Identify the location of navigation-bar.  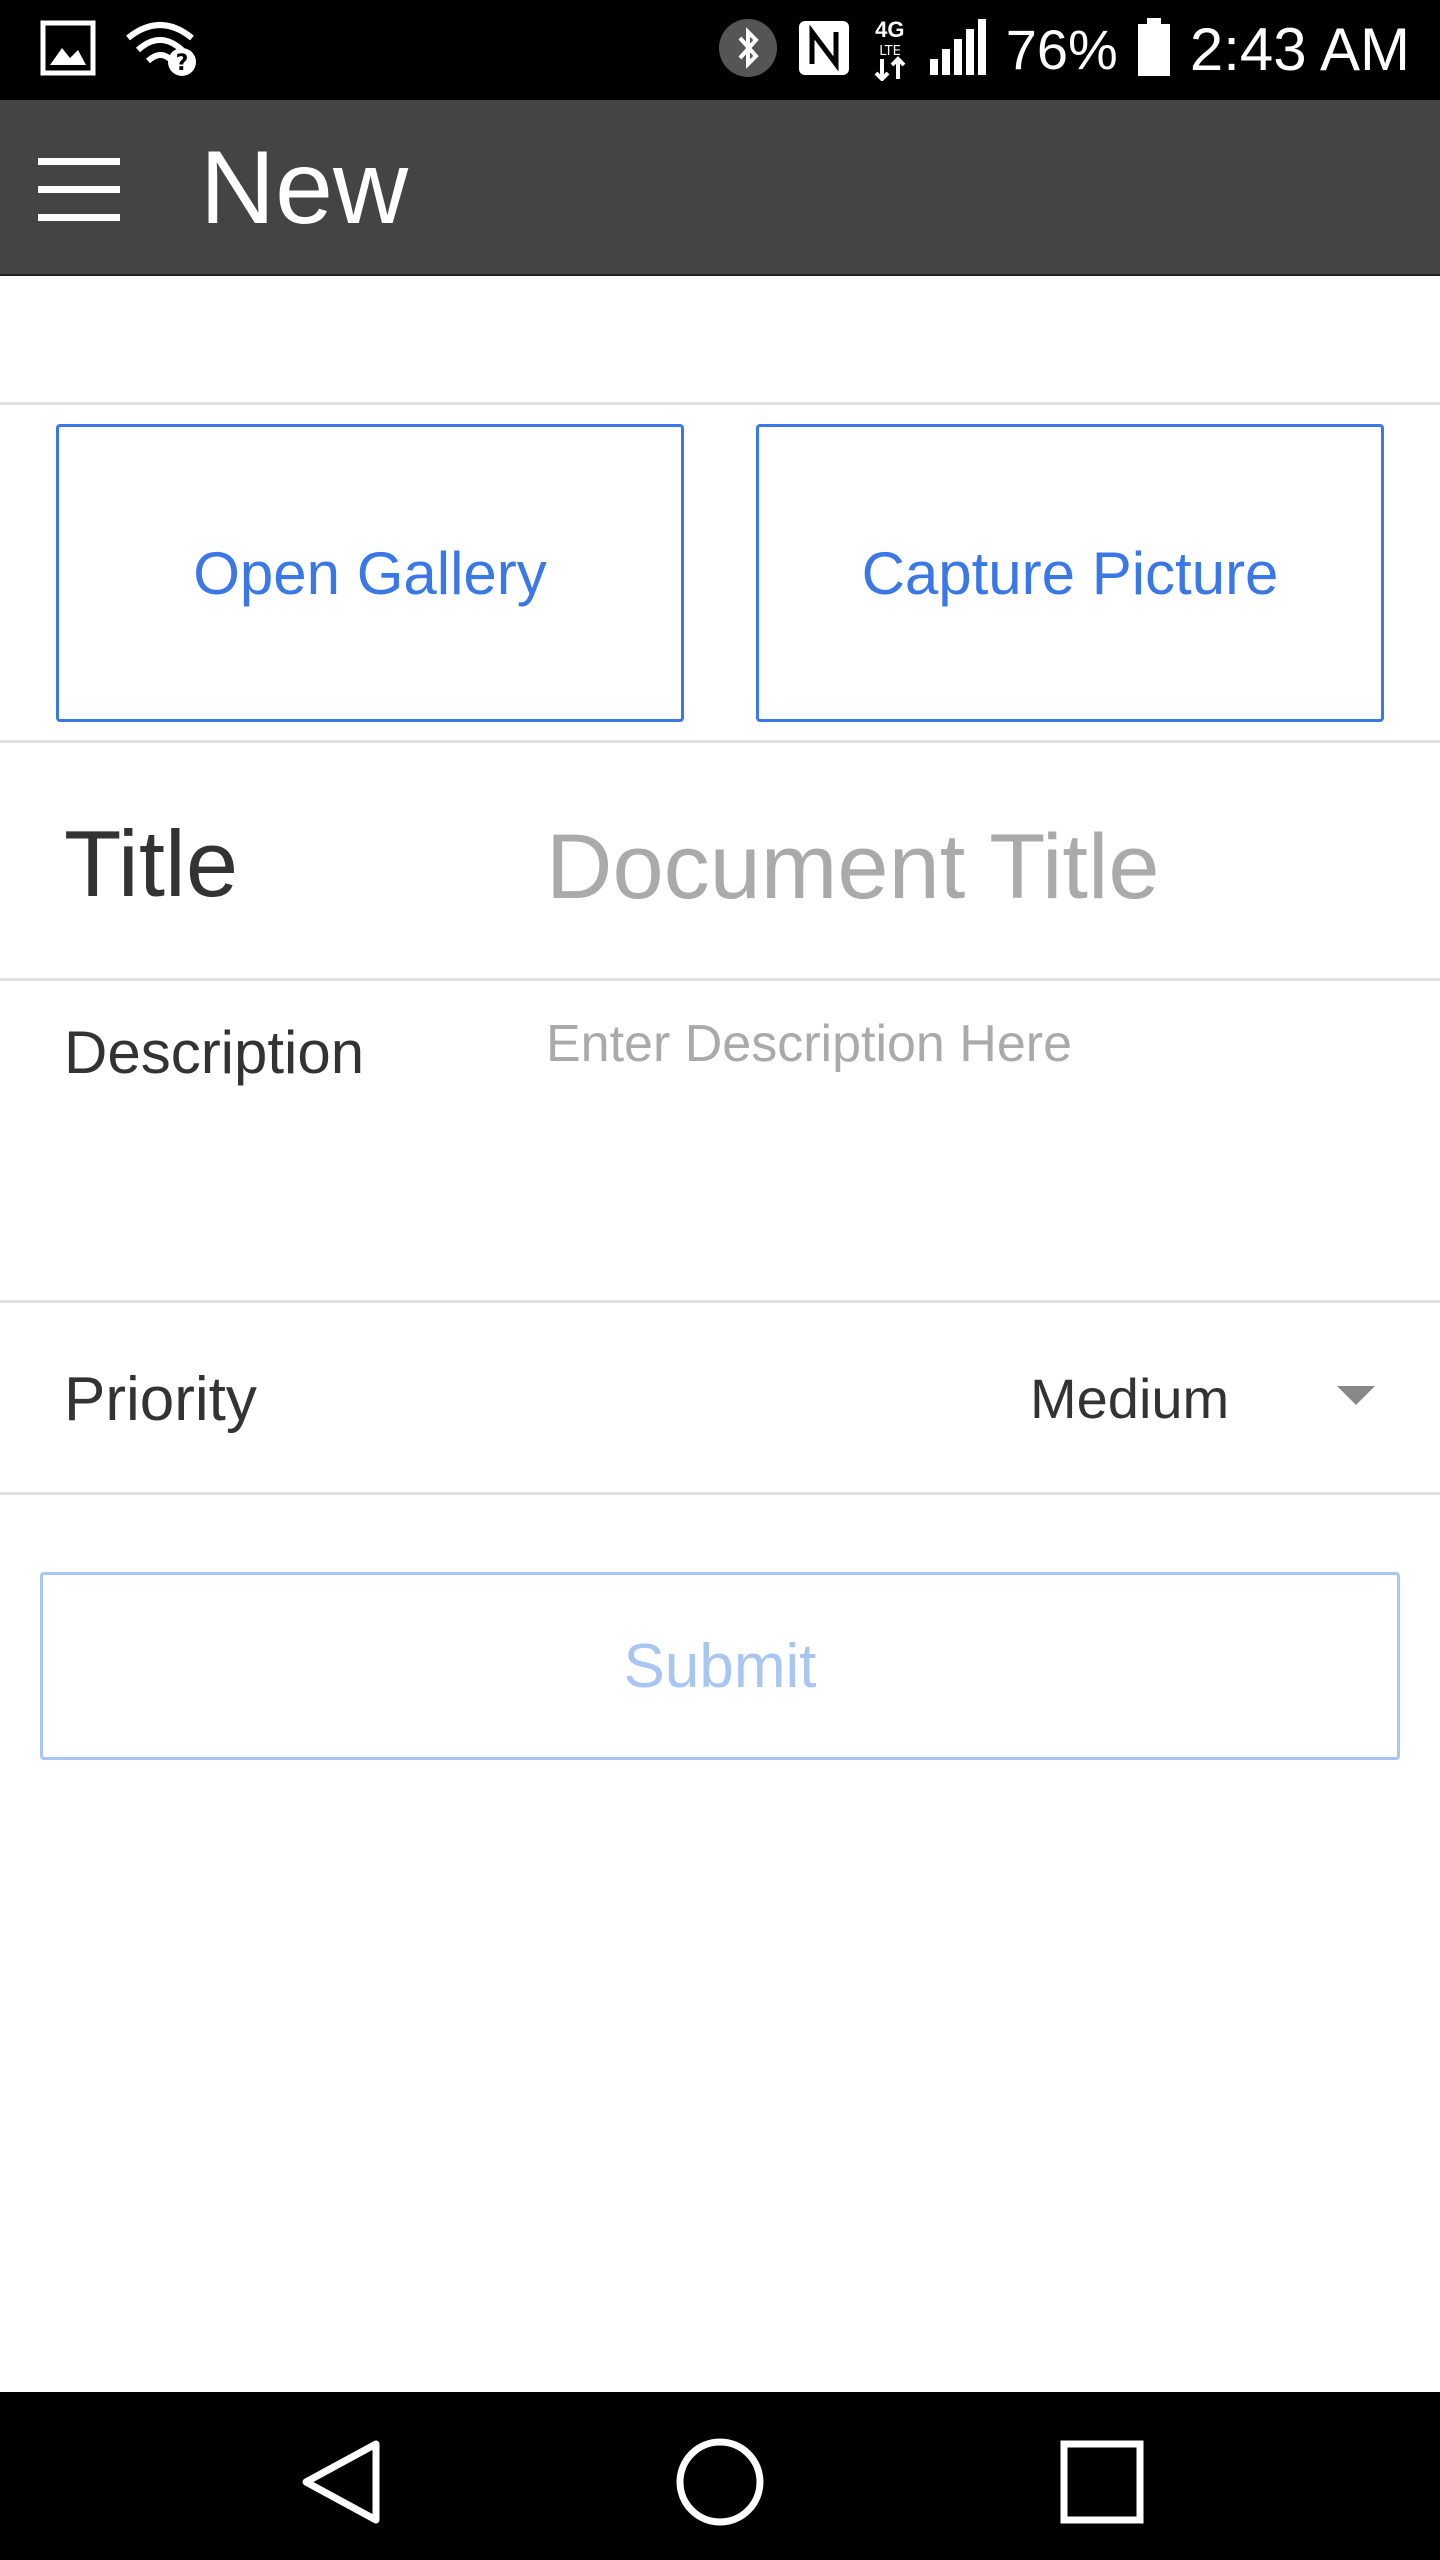
(720, 2476).